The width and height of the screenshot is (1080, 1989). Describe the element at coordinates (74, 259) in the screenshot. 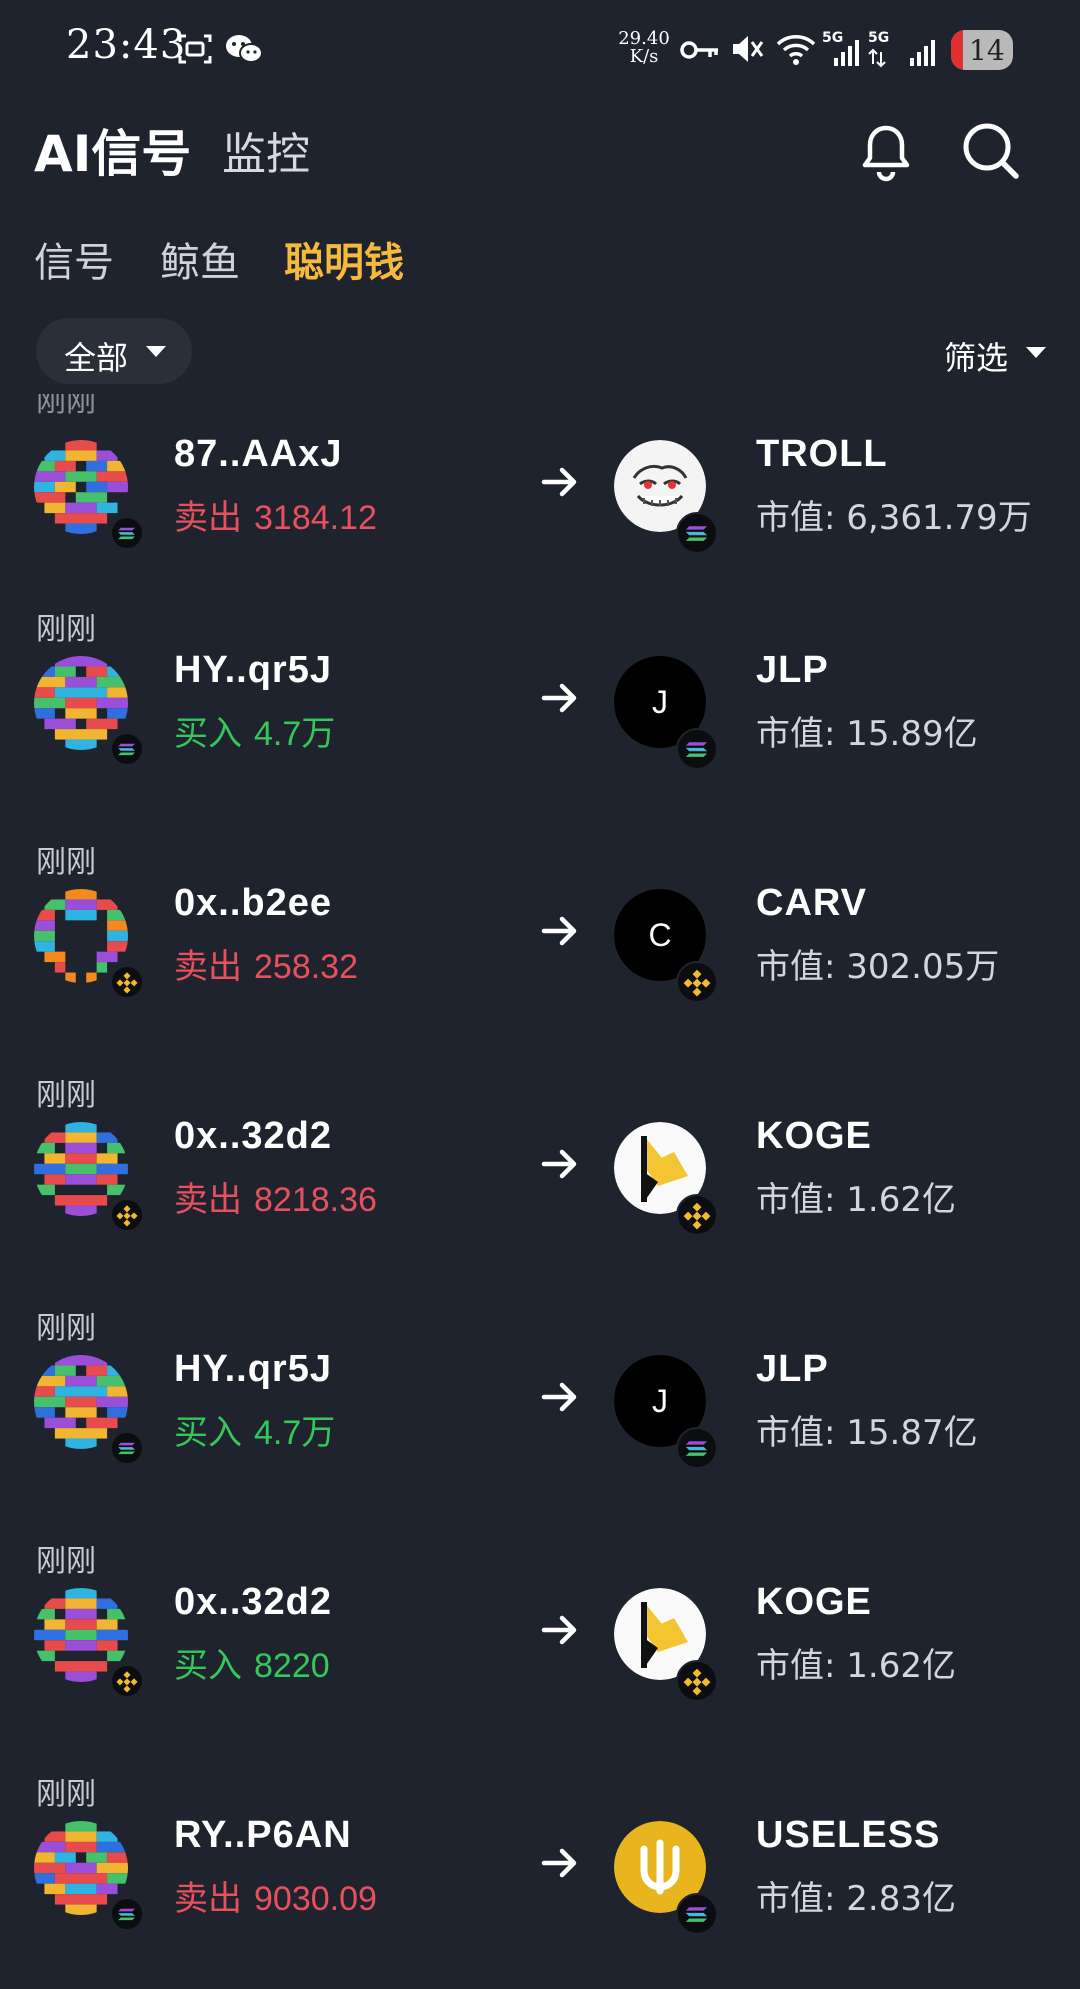

I see `tab-signal: 信号` at that location.